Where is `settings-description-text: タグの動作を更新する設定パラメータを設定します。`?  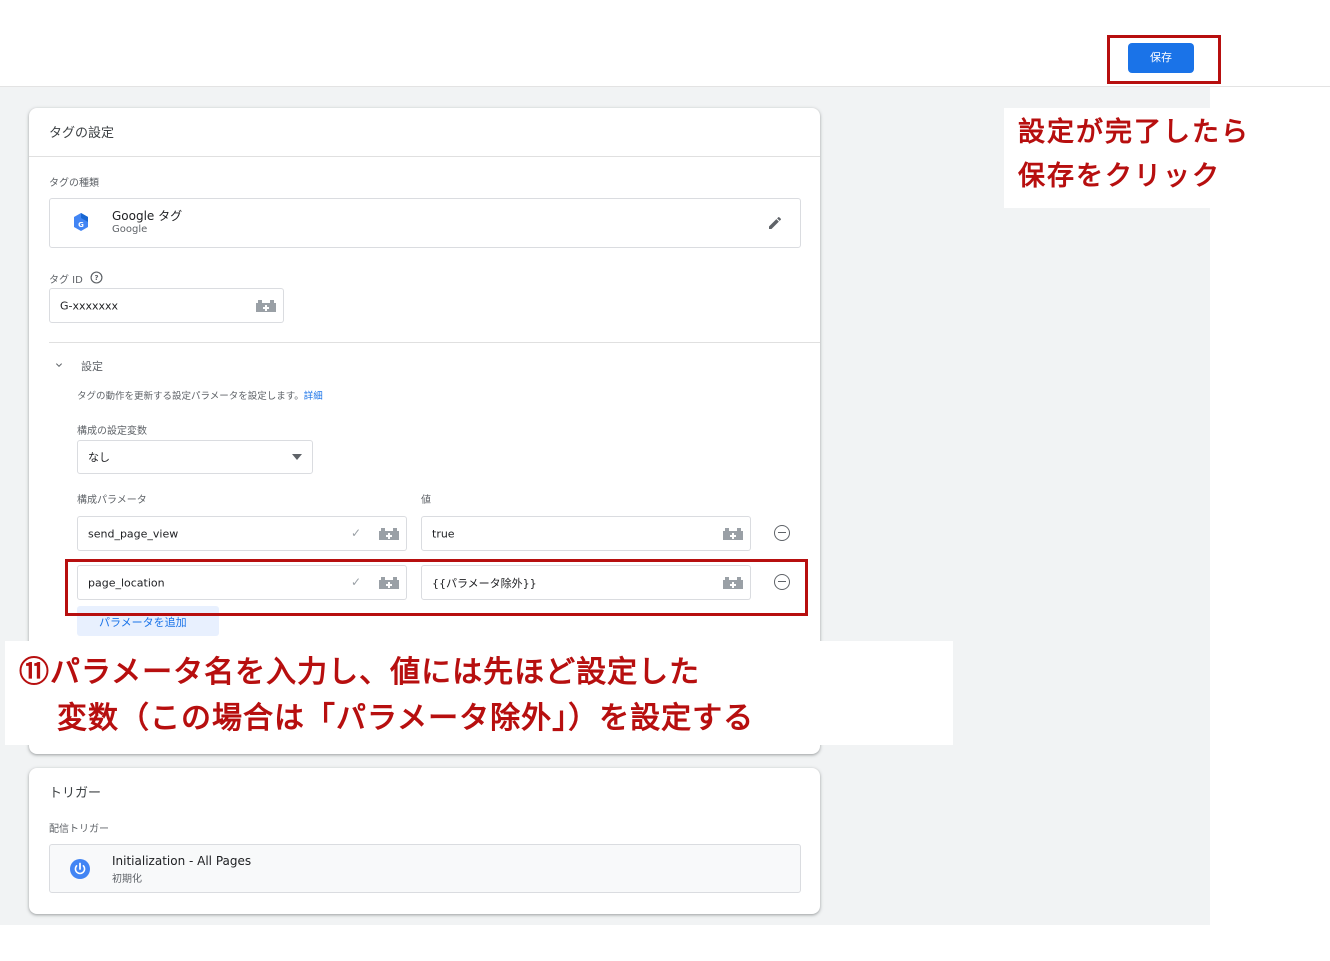 settings-description-text: タグの動作を更新する設定パラメータを設定します。 is located at coordinates (190, 396).